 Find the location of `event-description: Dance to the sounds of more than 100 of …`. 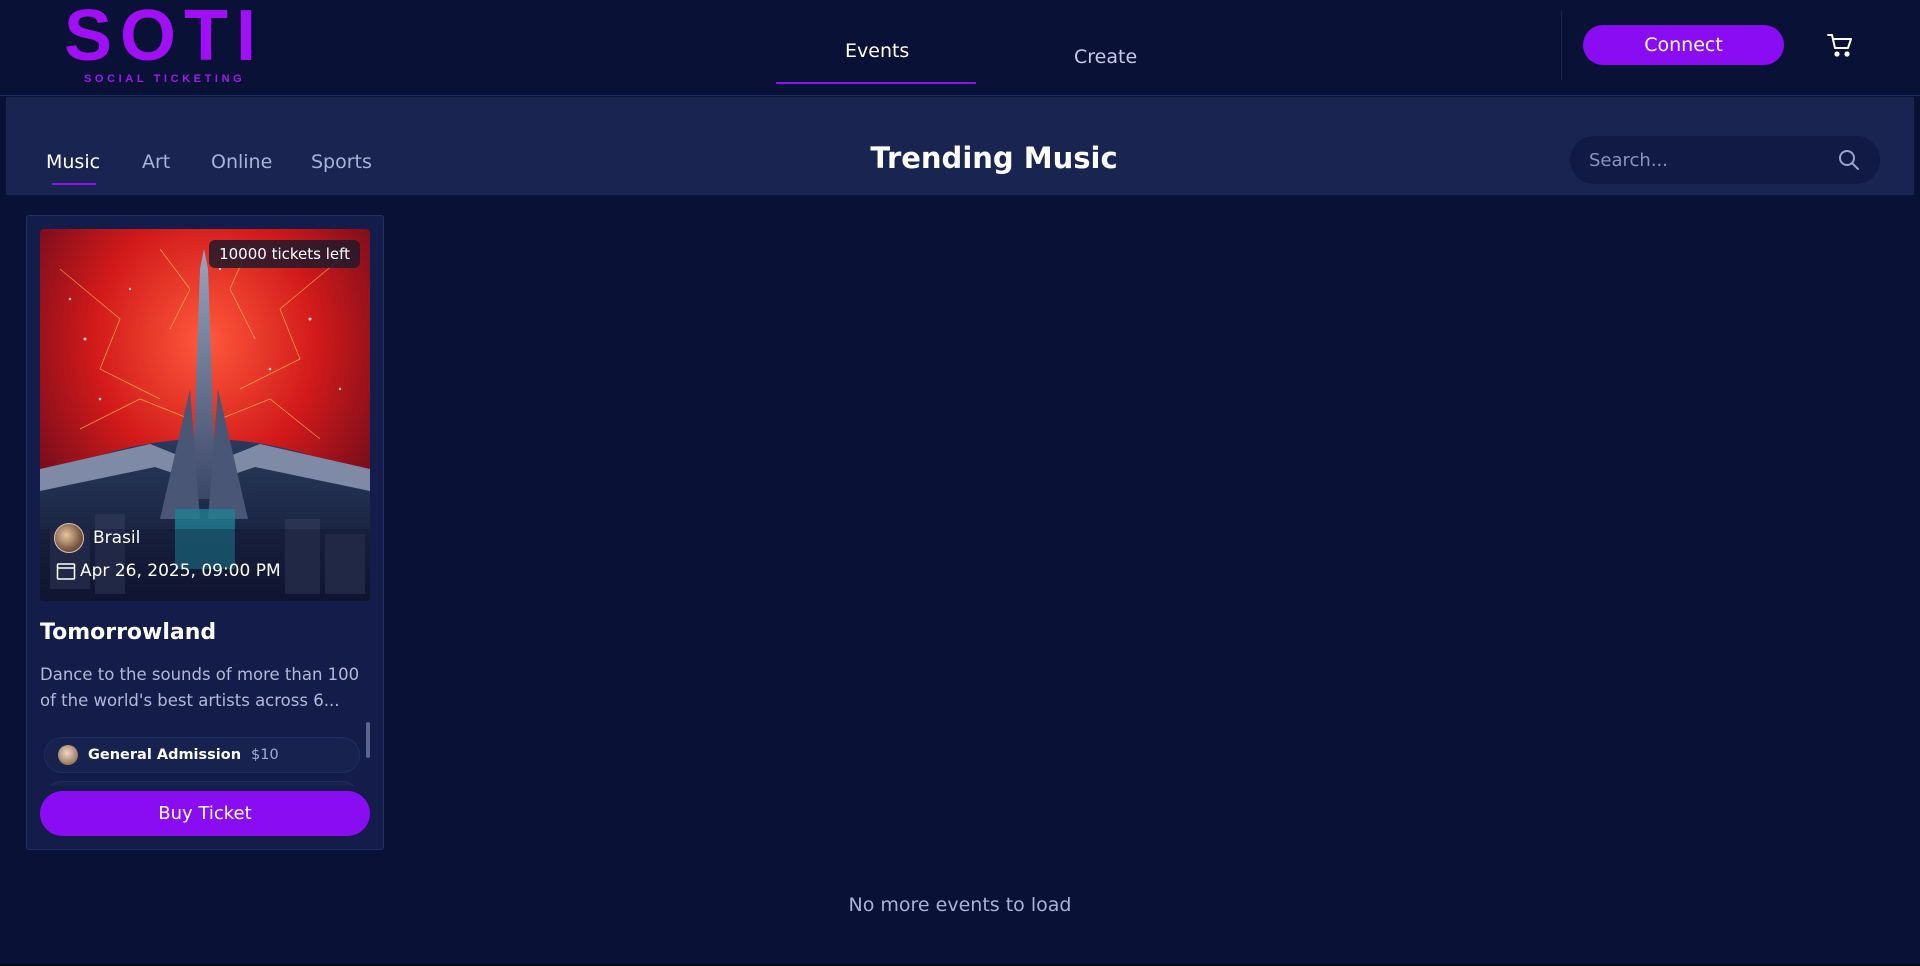

event-description: Dance to the sounds of more than 100 of … is located at coordinates (200, 687).